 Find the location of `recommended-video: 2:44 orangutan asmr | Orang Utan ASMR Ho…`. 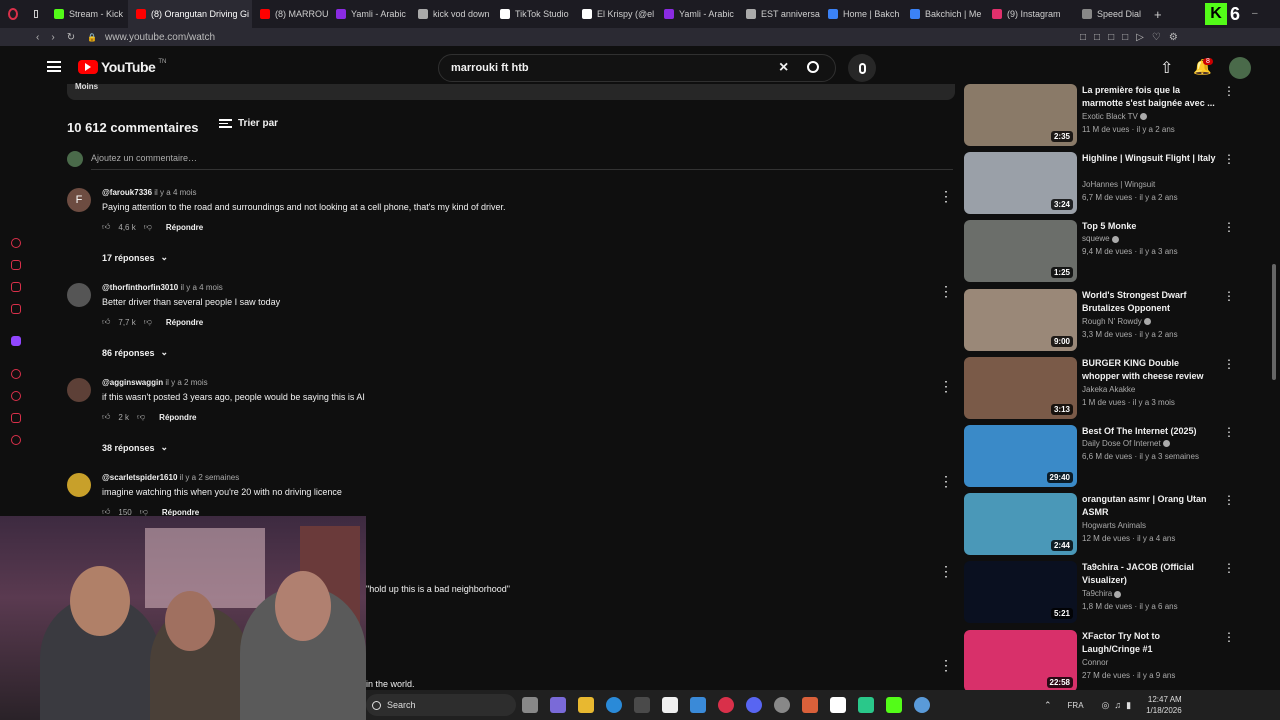

recommended-video: 2:44 orangutan asmr | Orang Utan ASMR Ho… is located at coordinates (1101, 525).